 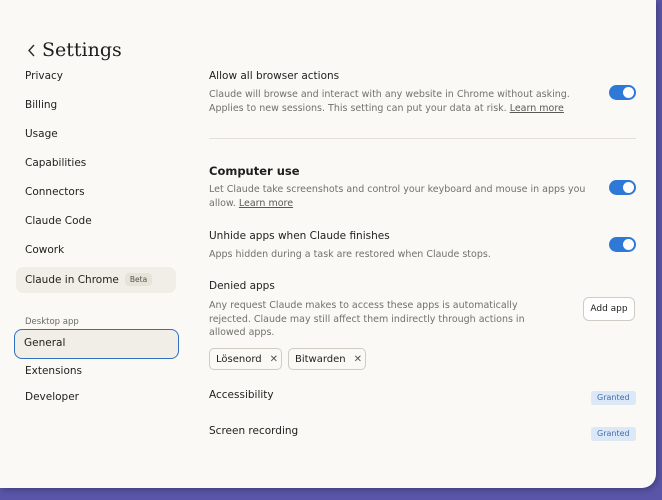 What do you see at coordinates (96, 76) in the screenshot?
I see `sidebar-item-privacy: Privacy` at bounding box center [96, 76].